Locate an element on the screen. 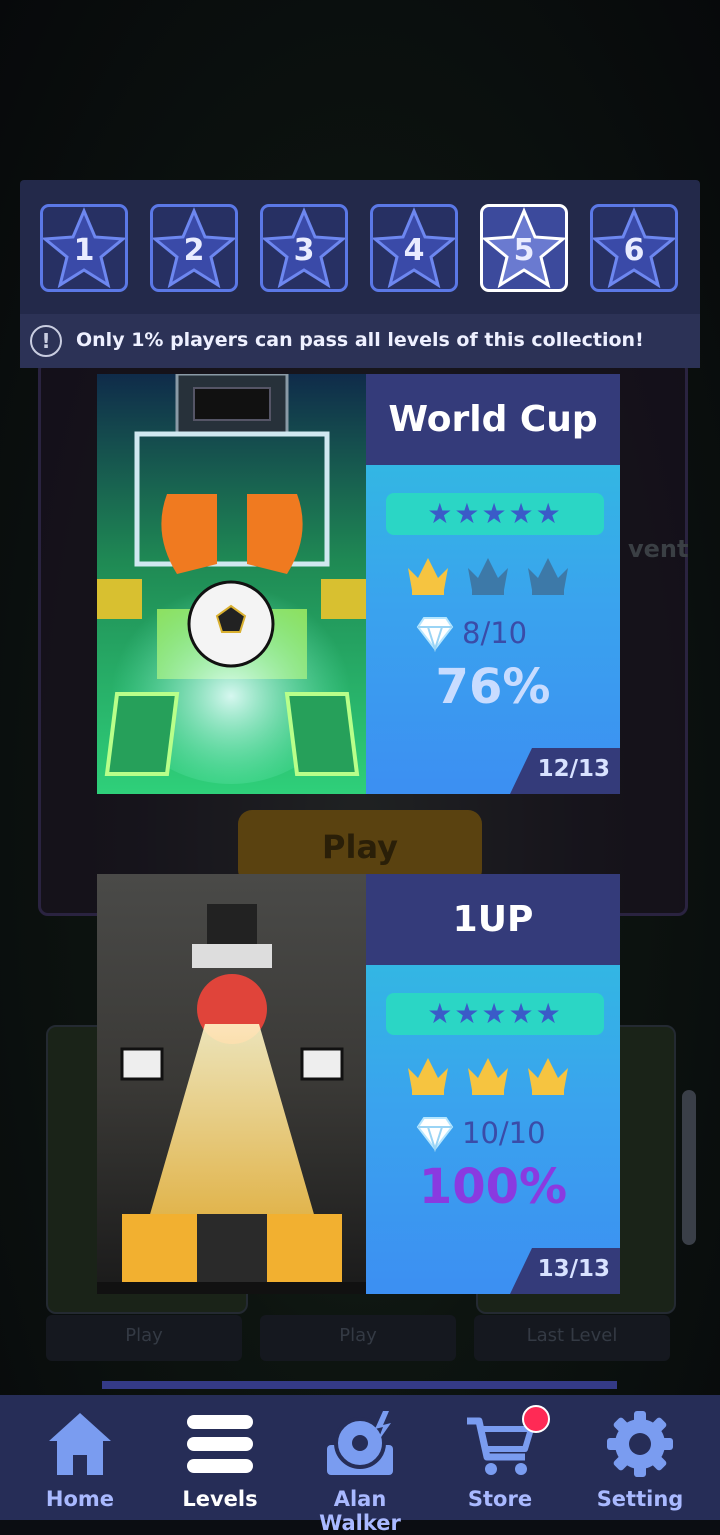 The image size is (720, 1535). background-event-label: vent is located at coordinates (658, 549).